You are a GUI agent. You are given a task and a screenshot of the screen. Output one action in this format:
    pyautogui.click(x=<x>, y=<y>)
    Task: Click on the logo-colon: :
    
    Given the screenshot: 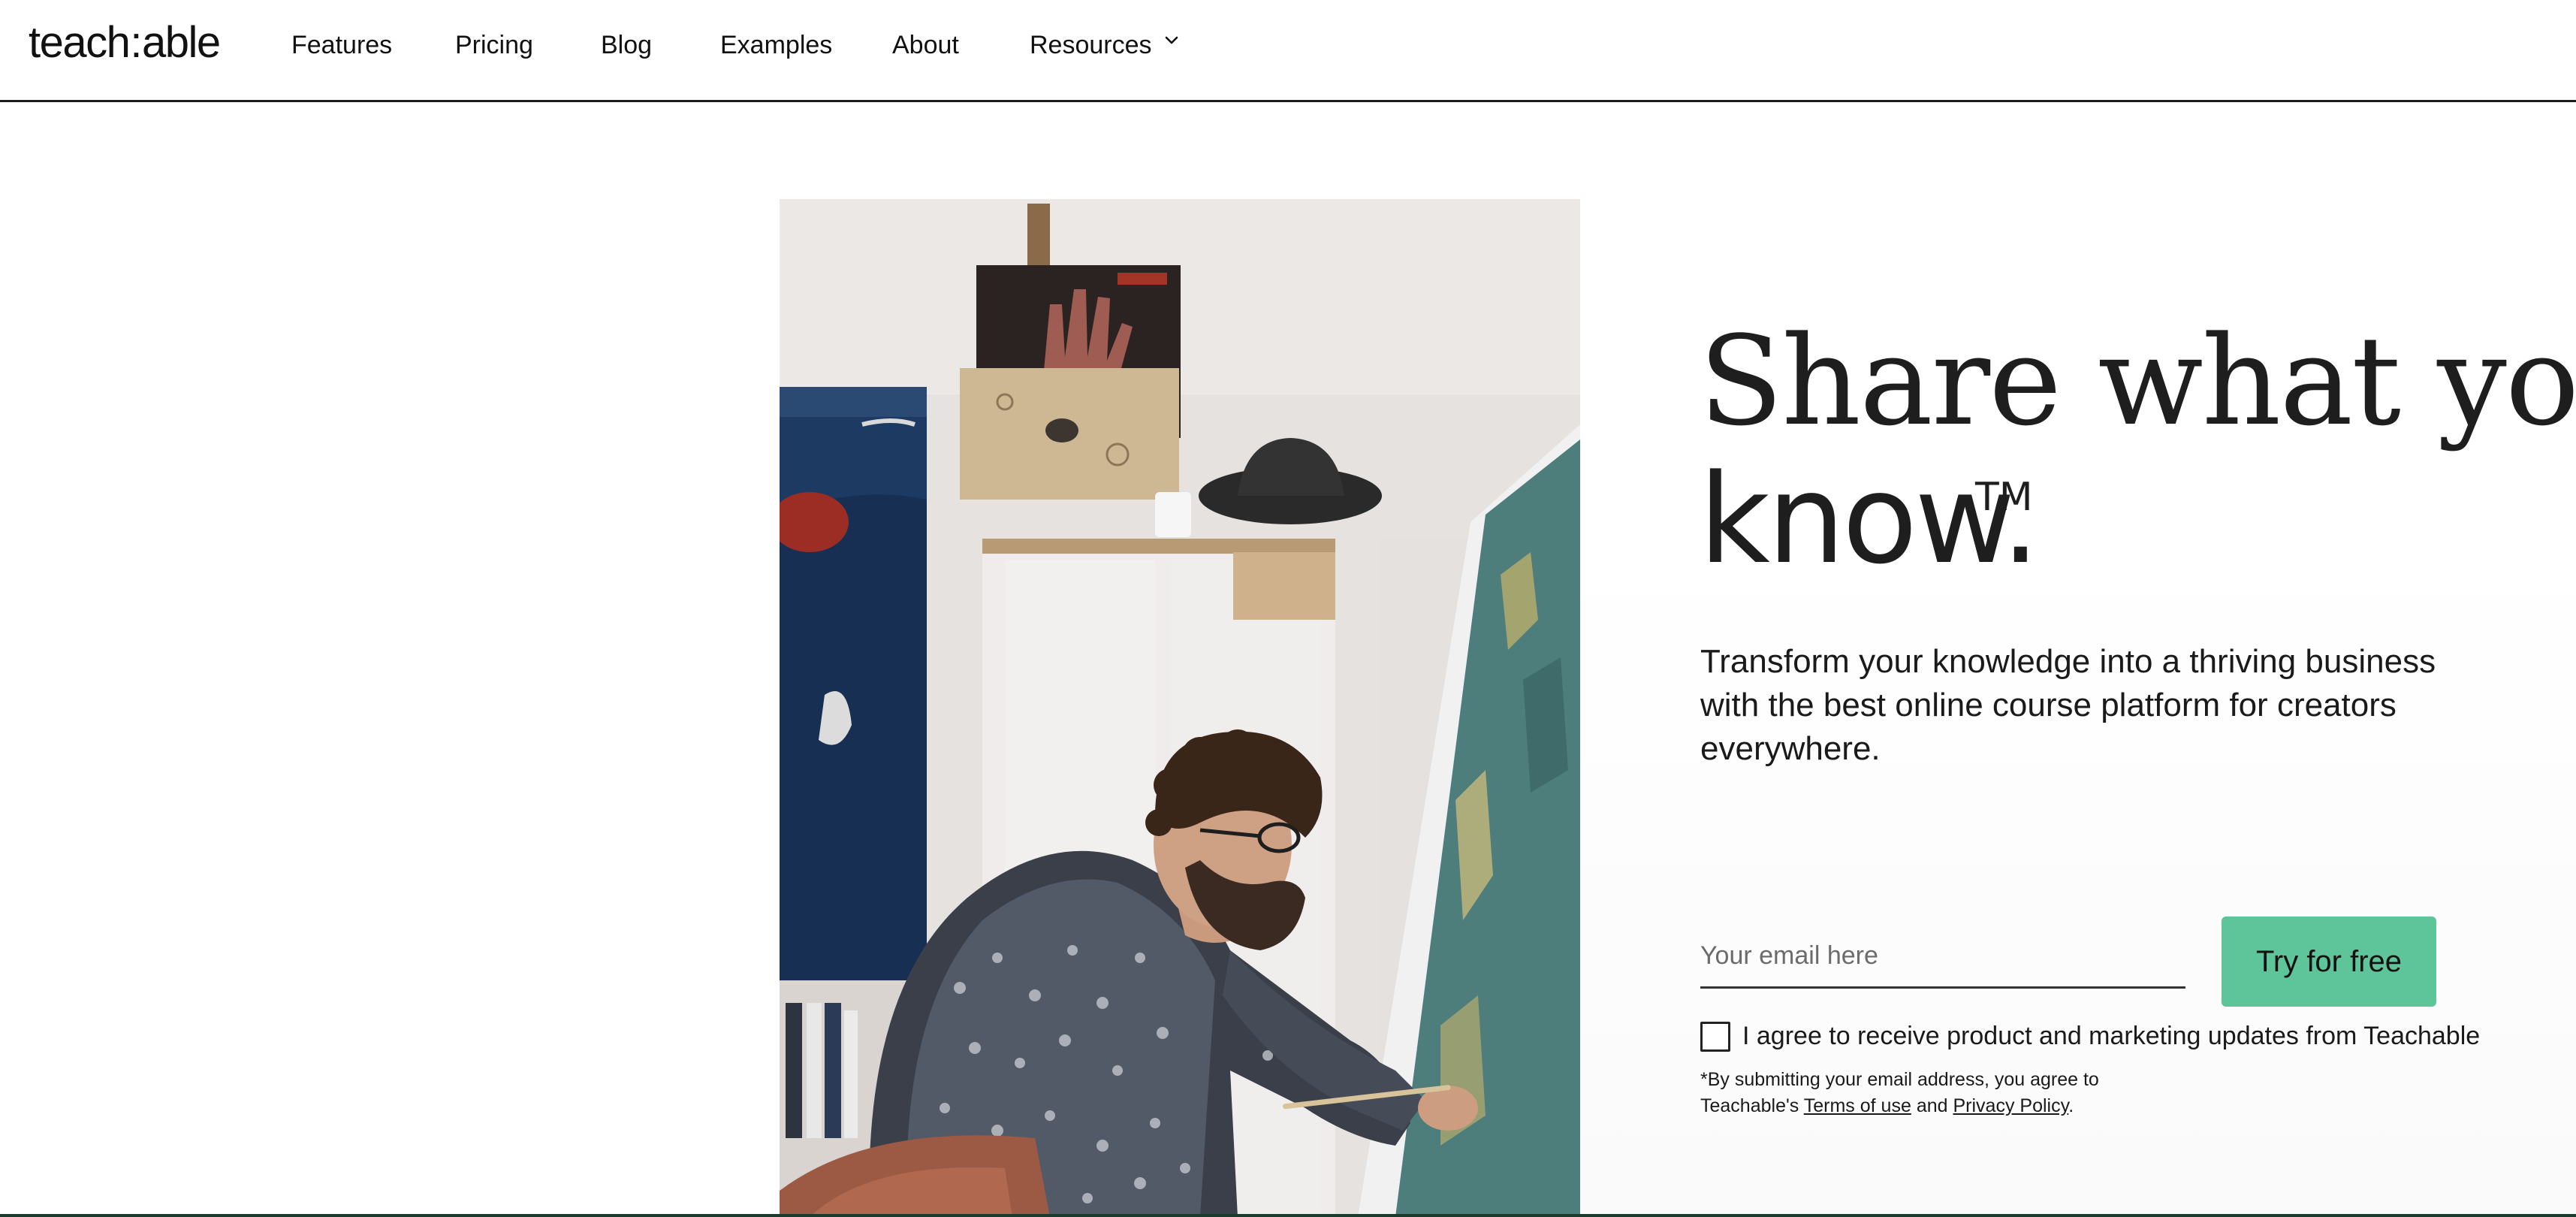 What is the action you would take?
    pyautogui.click(x=136, y=42)
    